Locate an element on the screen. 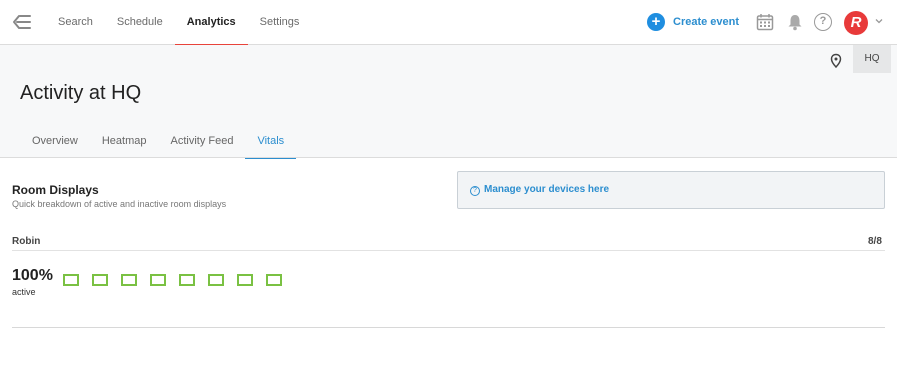  tab-vitals: Vitals is located at coordinates (270, 141).